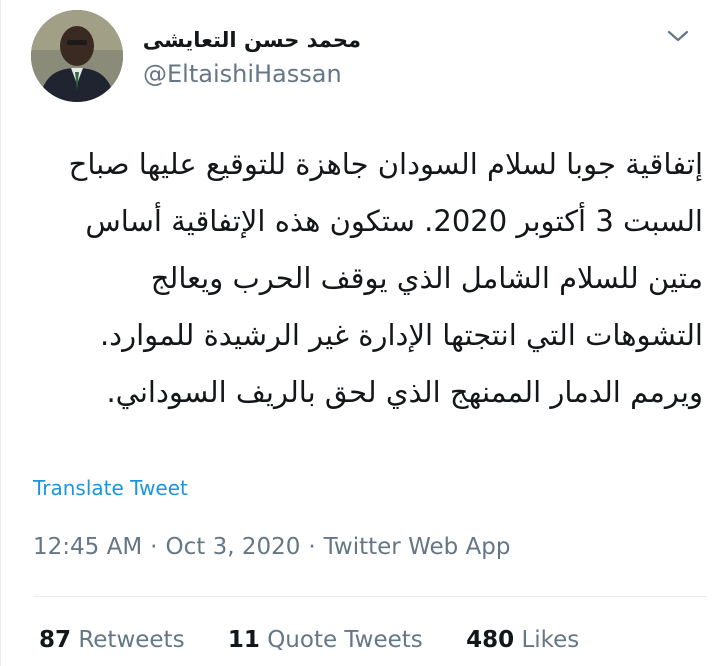 This screenshot has width=720, height=666. I want to click on quote-tweets-stat: 11 Quote Tweets, so click(325, 640).